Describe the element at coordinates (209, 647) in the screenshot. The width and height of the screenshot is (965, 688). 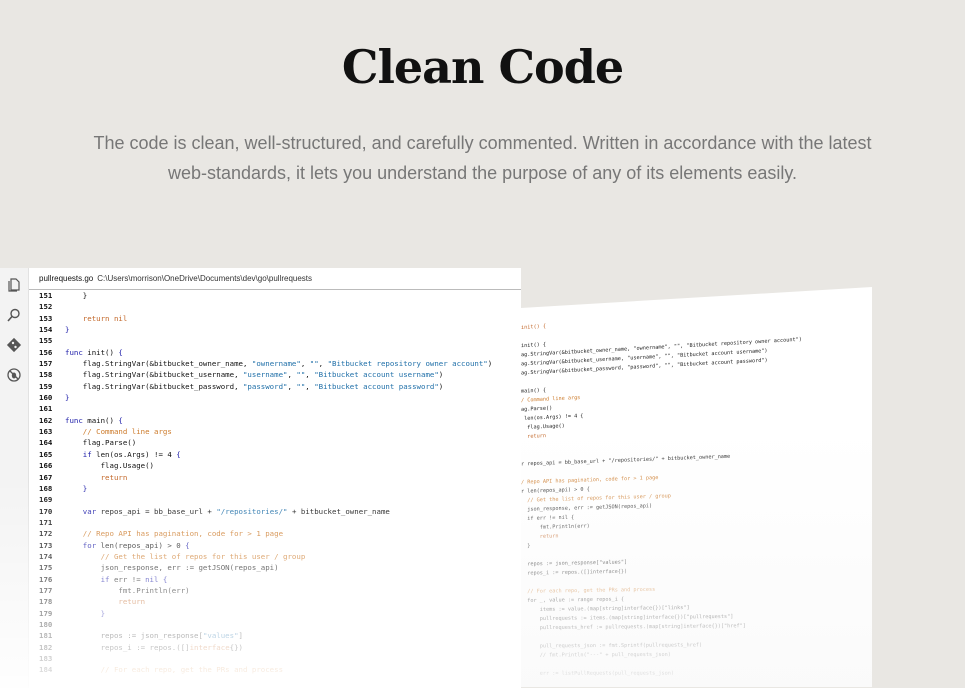
I see `code-token: interface` at that location.